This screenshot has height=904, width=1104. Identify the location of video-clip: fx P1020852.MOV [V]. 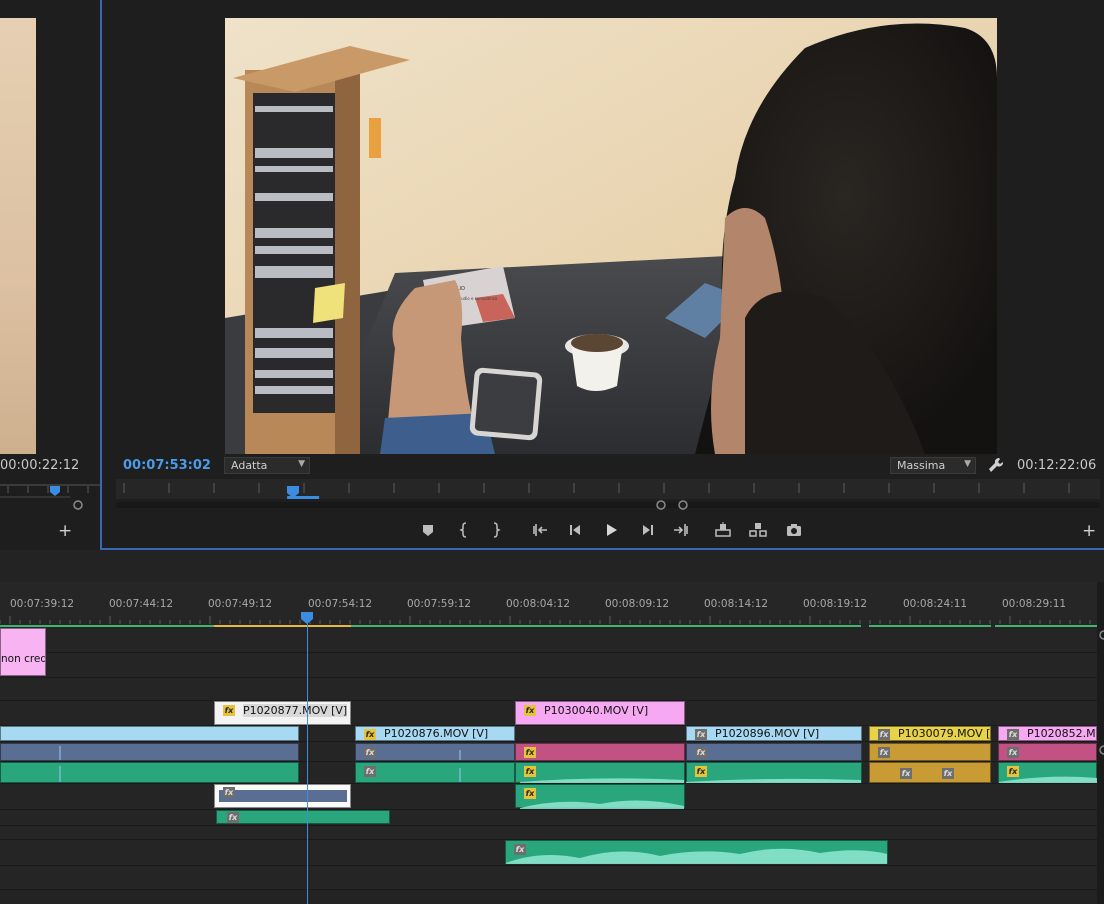
(1047, 733).